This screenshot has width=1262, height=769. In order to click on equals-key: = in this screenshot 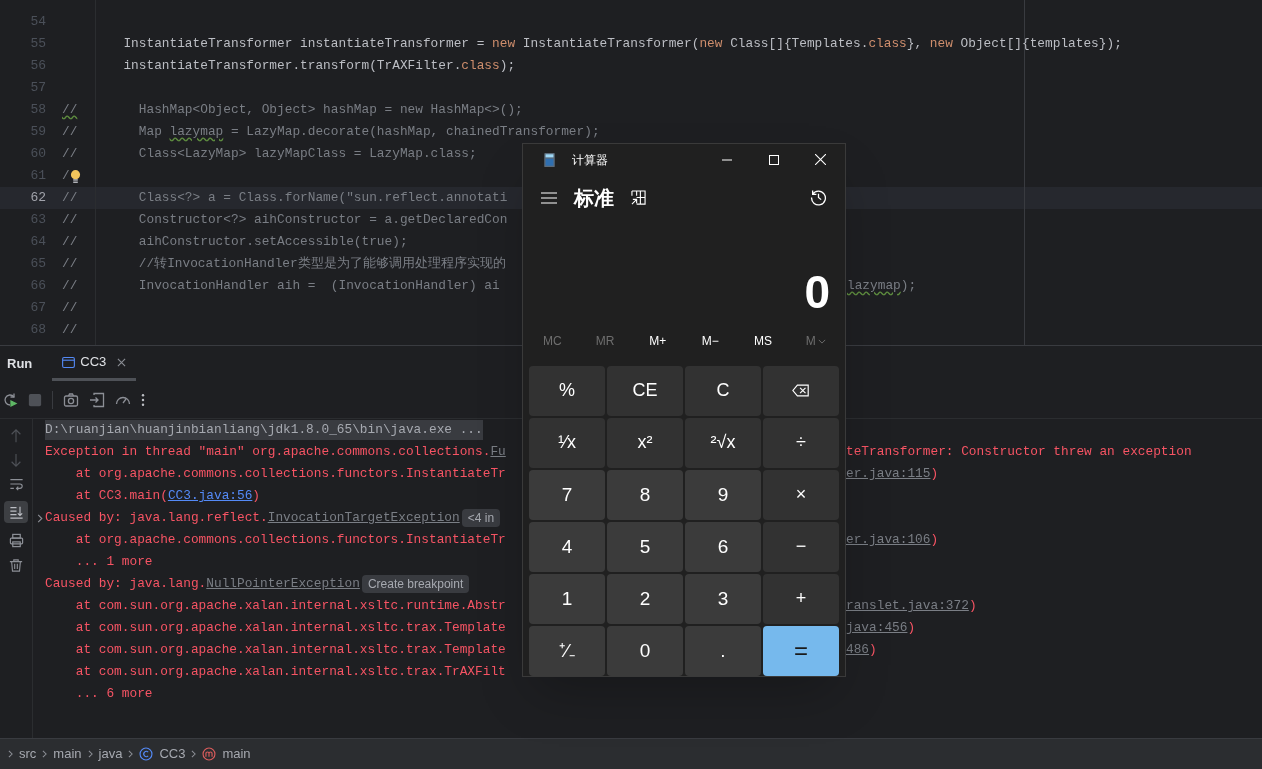, I will do `click(801, 651)`.